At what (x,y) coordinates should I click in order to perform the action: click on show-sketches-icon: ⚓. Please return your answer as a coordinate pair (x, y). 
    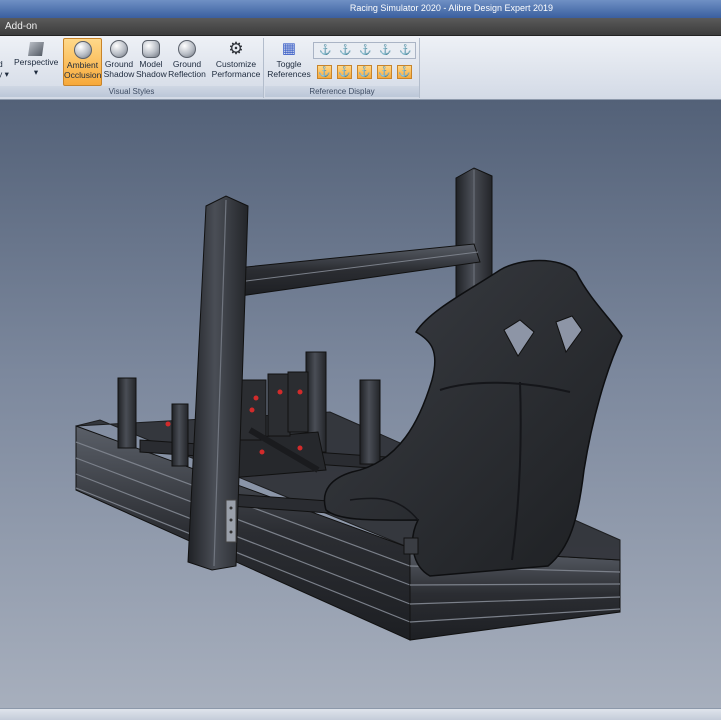
    Looking at the image, I should click on (384, 72).